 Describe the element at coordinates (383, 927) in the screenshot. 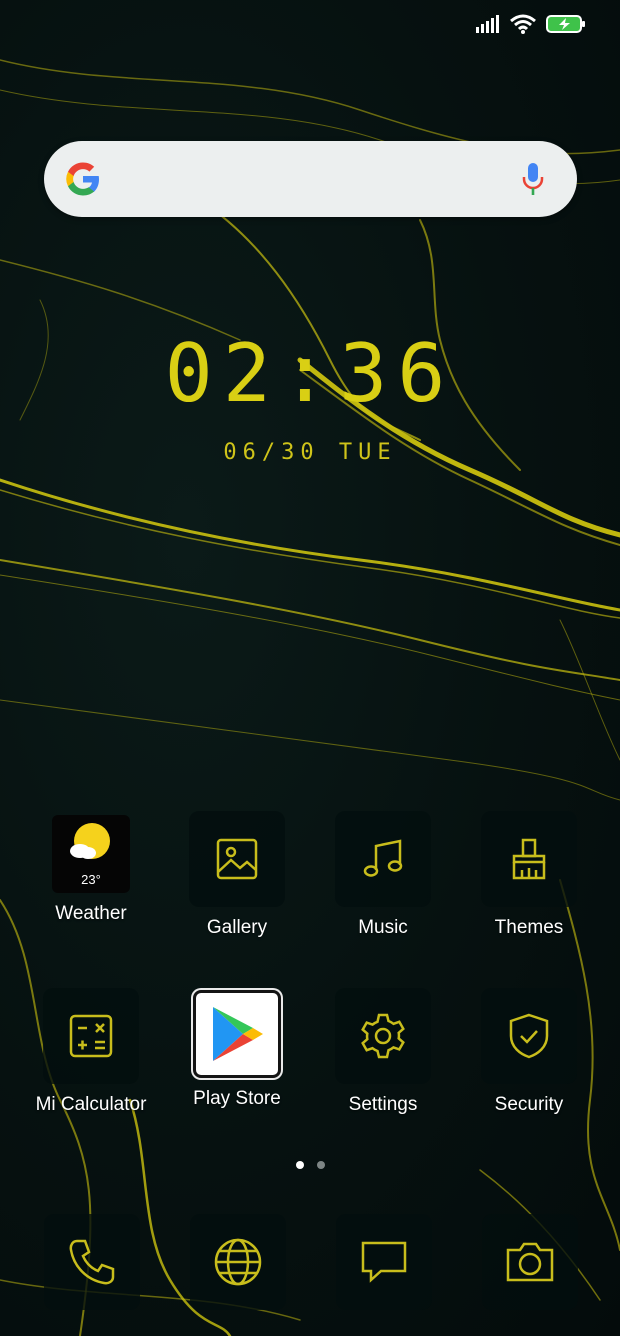

I see `app-label: Music` at that location.